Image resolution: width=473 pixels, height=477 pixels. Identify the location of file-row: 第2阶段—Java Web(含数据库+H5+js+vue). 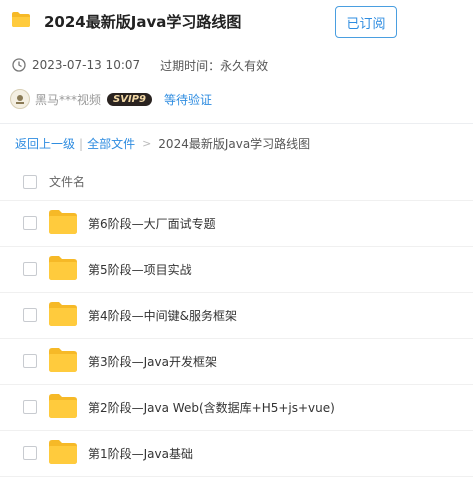
(236, 408).